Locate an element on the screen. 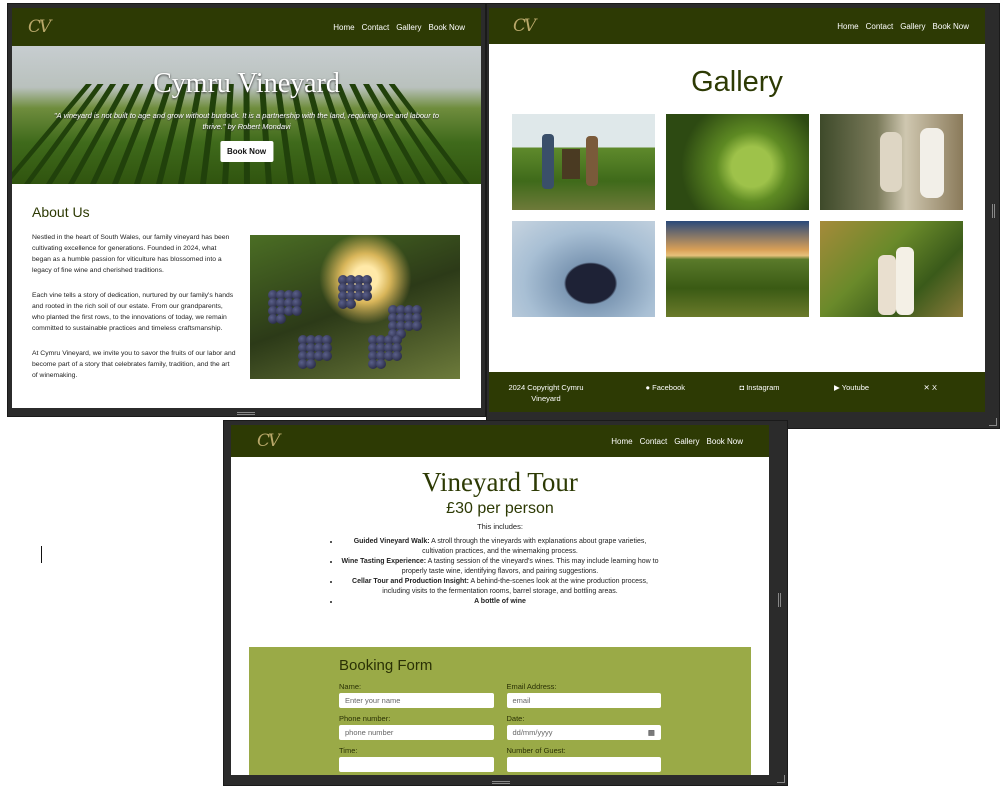 This screenshot has width=1007, height=792. youtube-icon: ▶ is located at coordinates (837, 387).